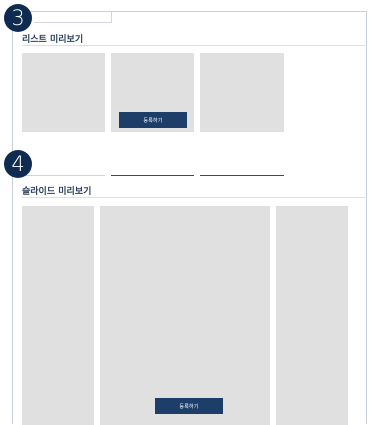 This screenshot has width=376, height=425. Describe the element at coordinates (18, 164) in the screenshot. I see `step-marker-4: 4` at that location.